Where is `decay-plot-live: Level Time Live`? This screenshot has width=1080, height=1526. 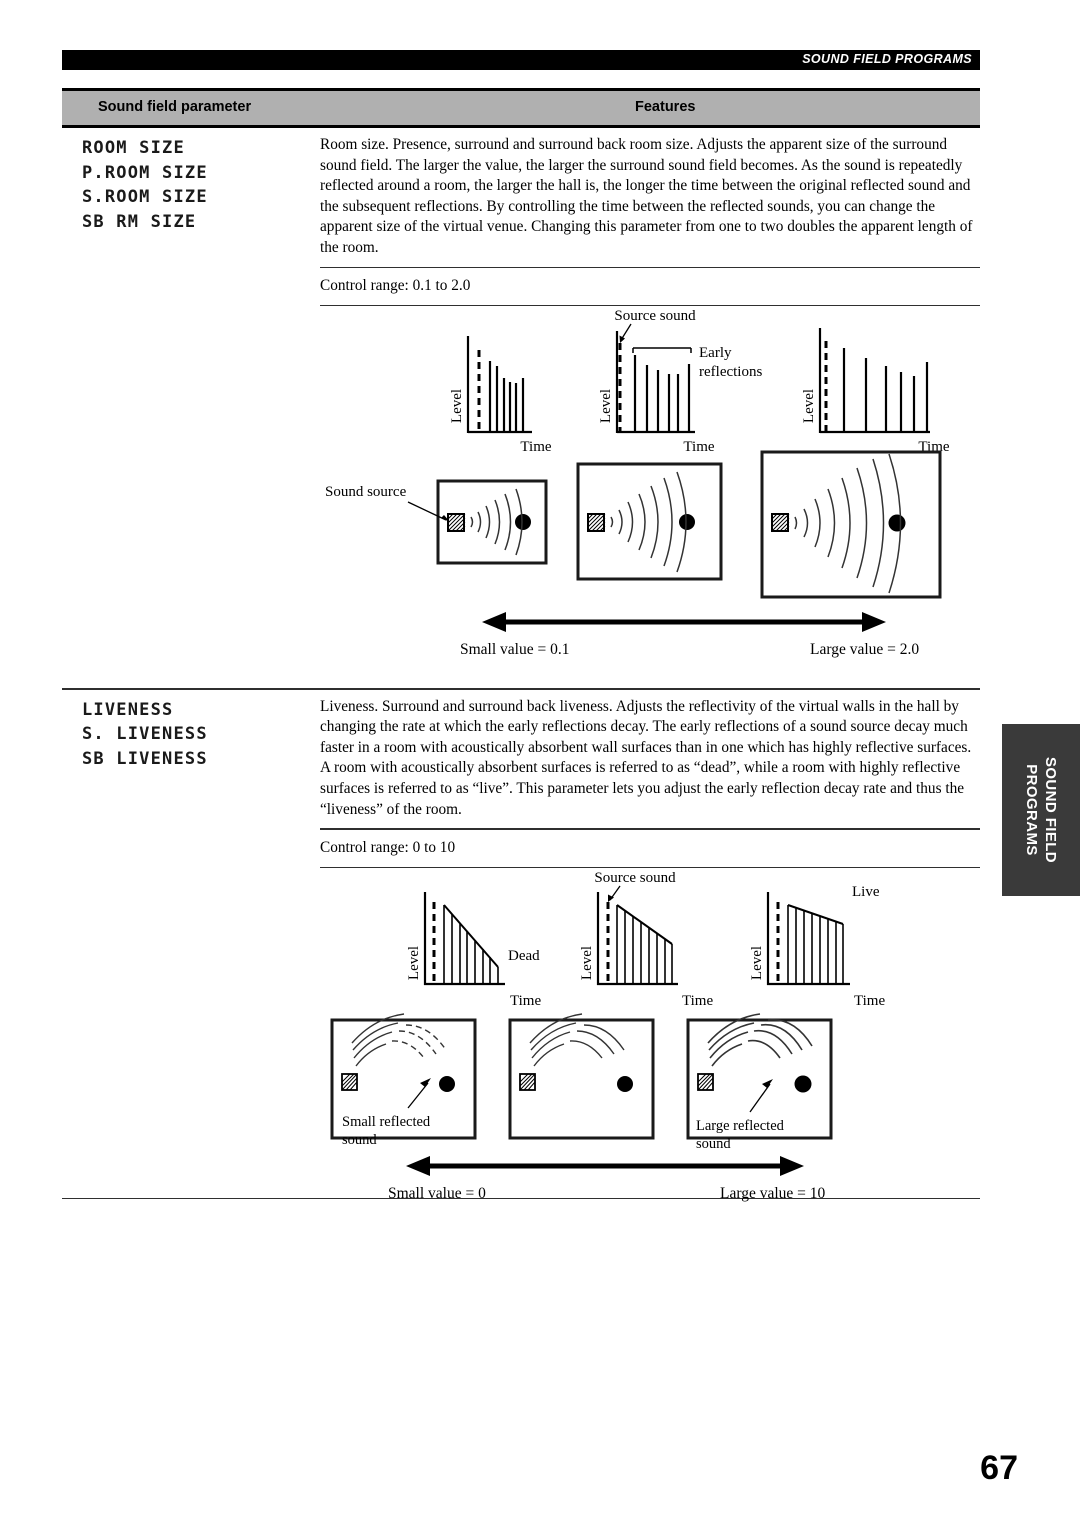 decay-plot-live: Level Time Live is located at coordinates (817, 946).